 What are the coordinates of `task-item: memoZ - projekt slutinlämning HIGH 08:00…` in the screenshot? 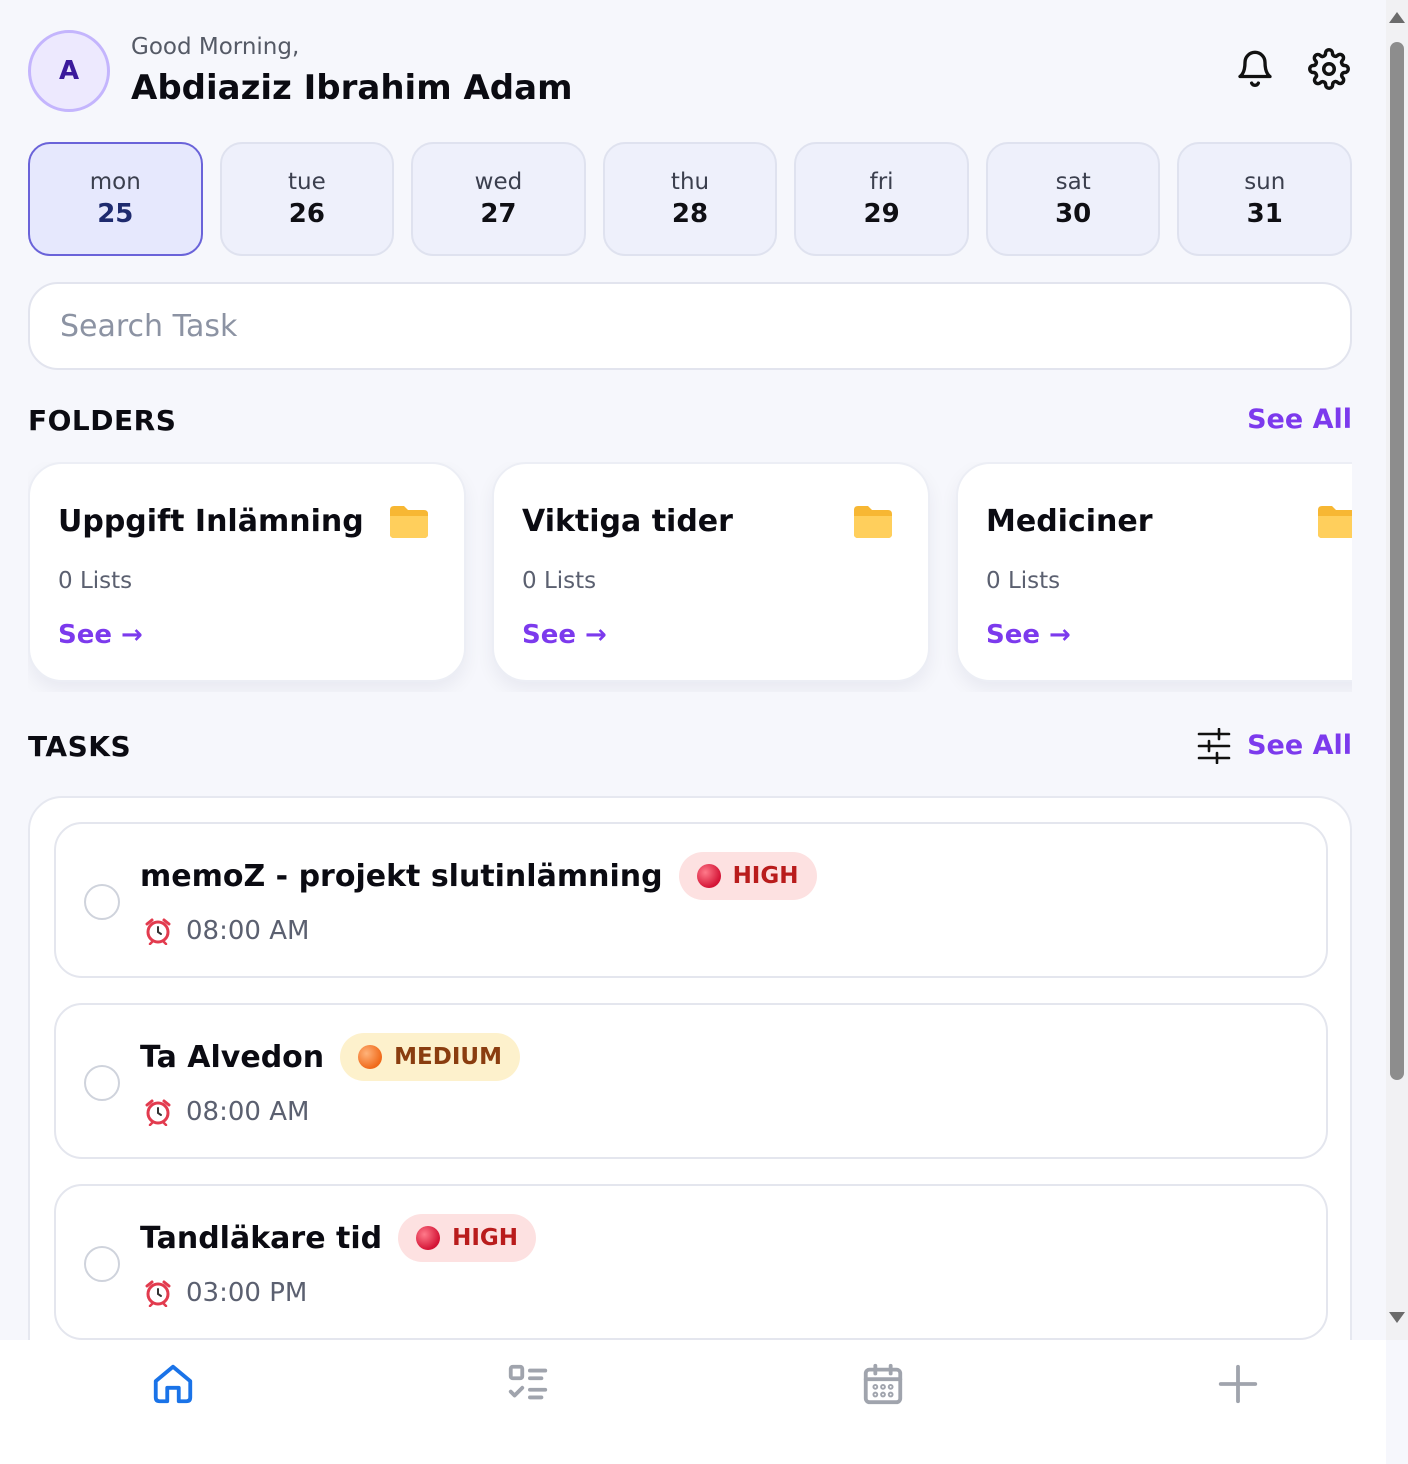 It's located at (691, 900).